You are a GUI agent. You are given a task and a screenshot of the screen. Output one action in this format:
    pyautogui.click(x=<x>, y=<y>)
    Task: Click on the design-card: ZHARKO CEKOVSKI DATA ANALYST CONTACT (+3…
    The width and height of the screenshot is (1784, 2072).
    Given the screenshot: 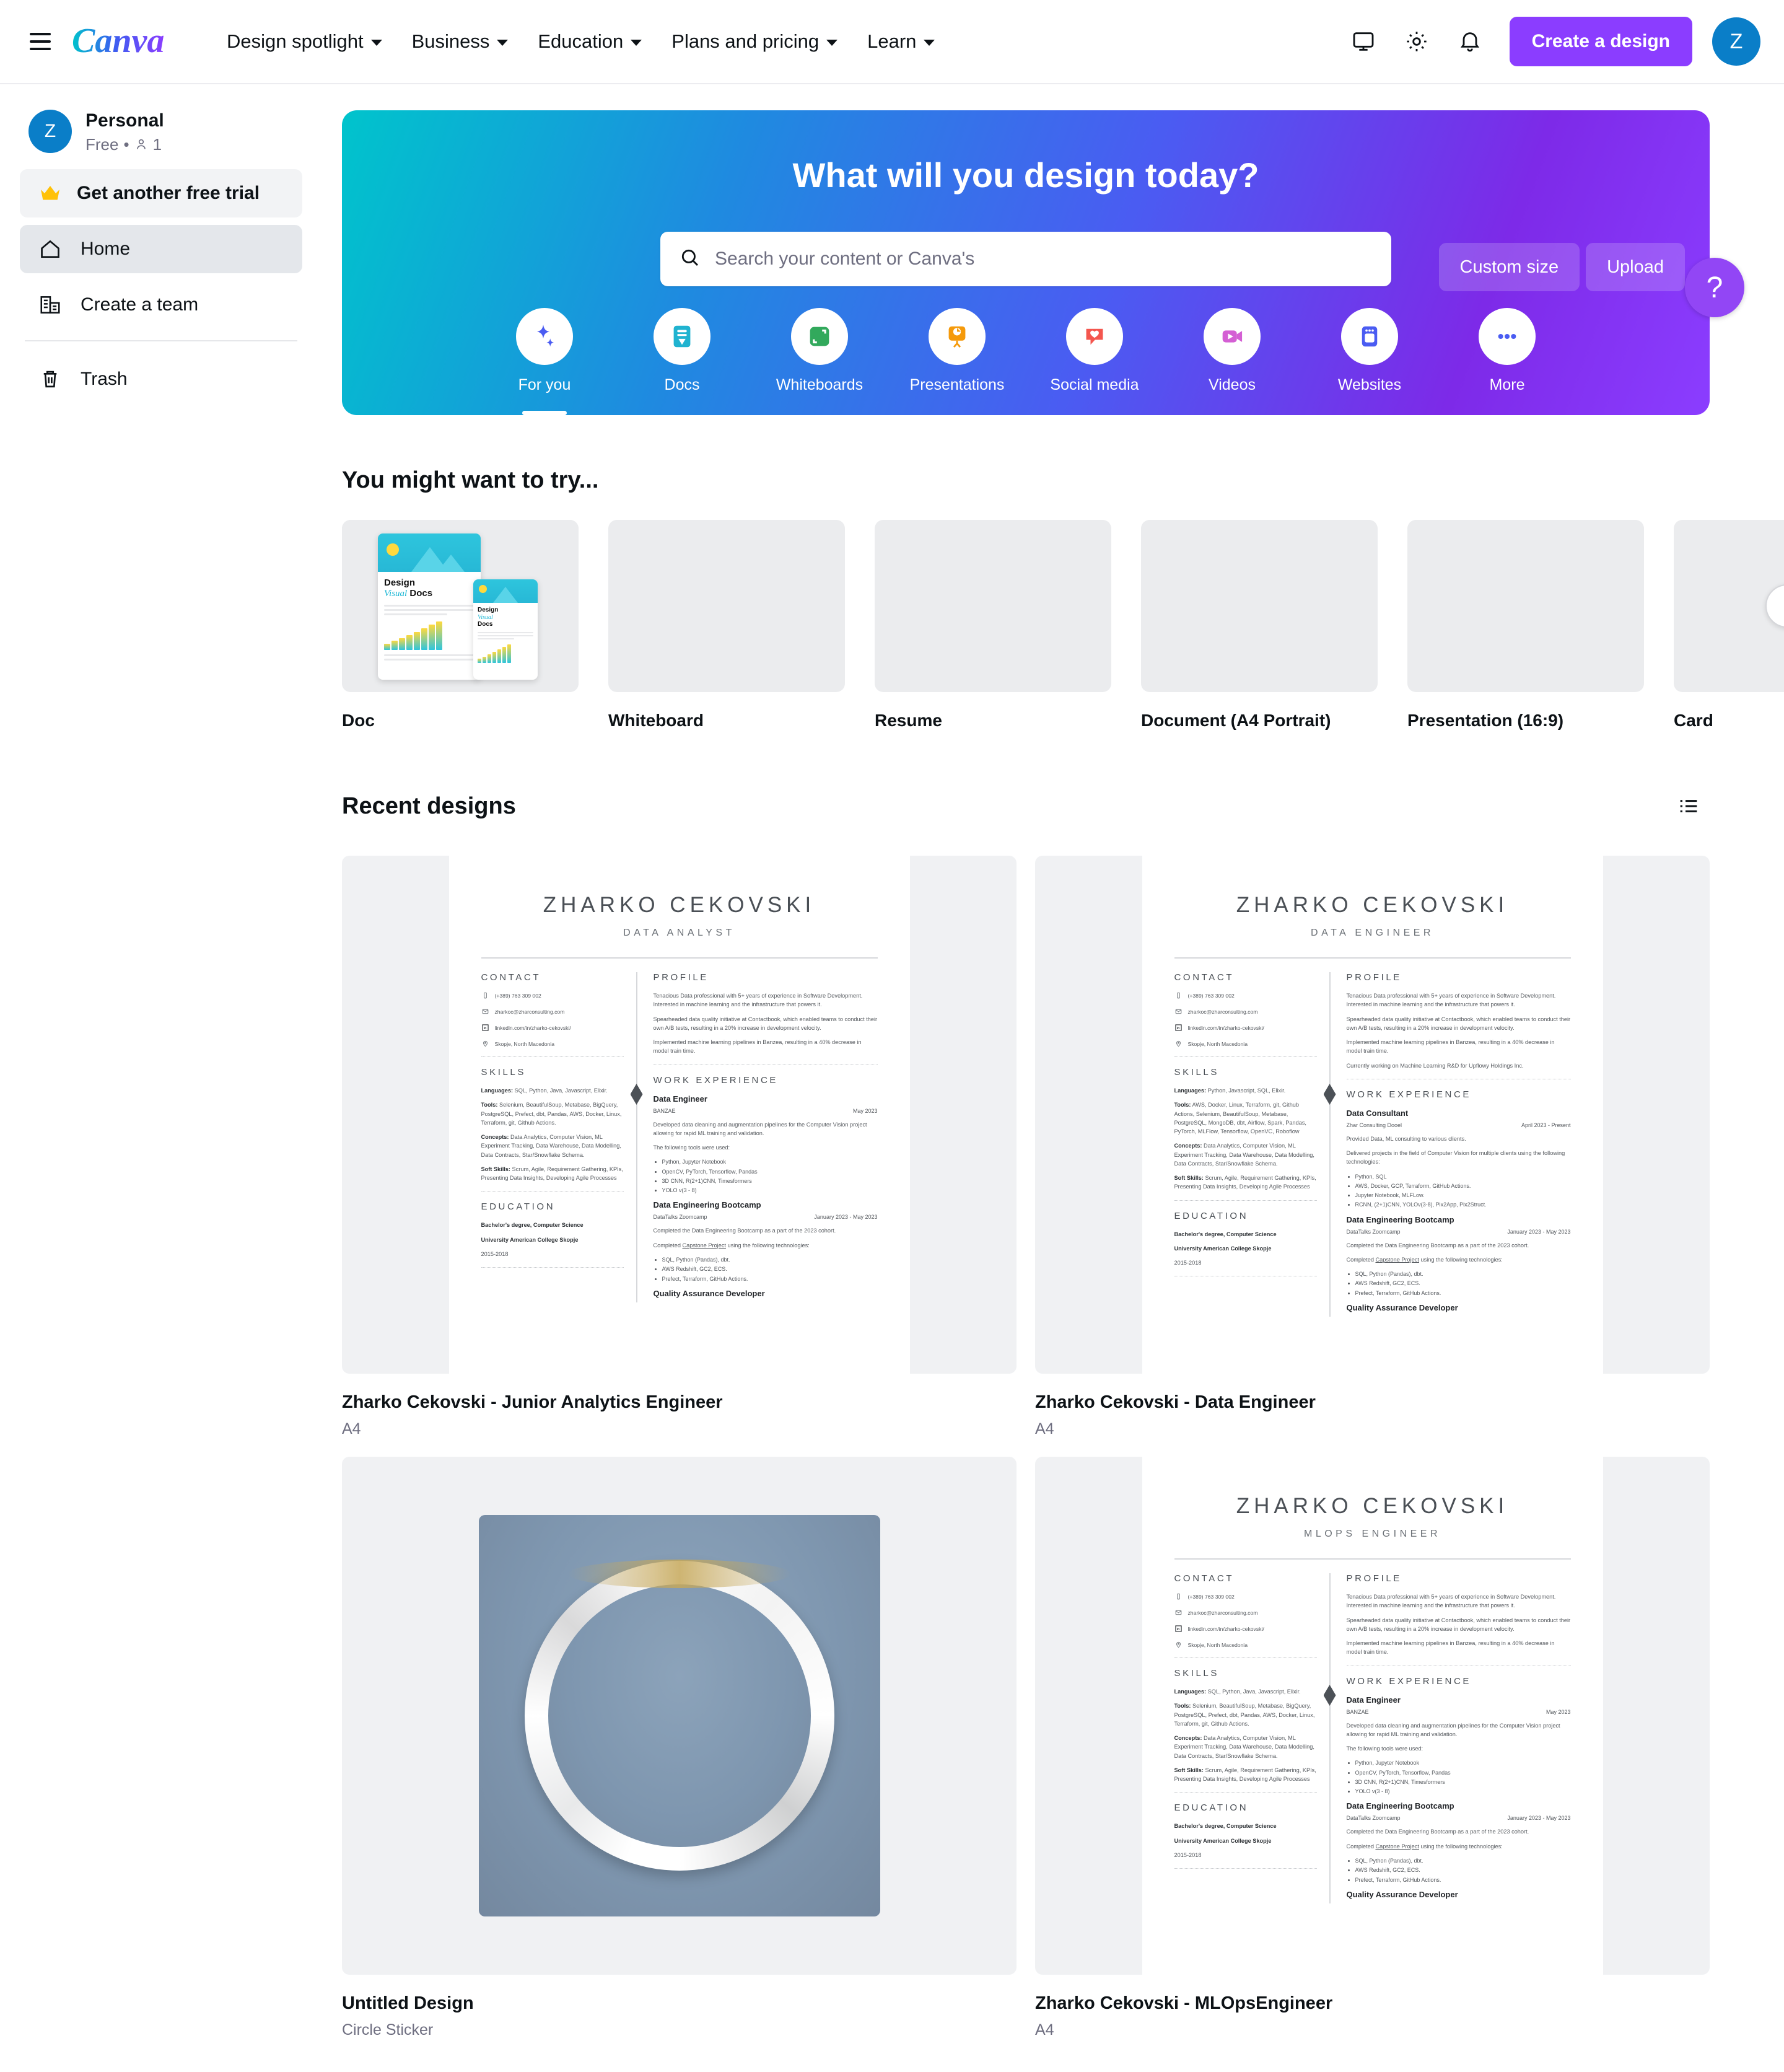 What is the action you would take?
    pyautogui.click(x=679, y=1147)
    